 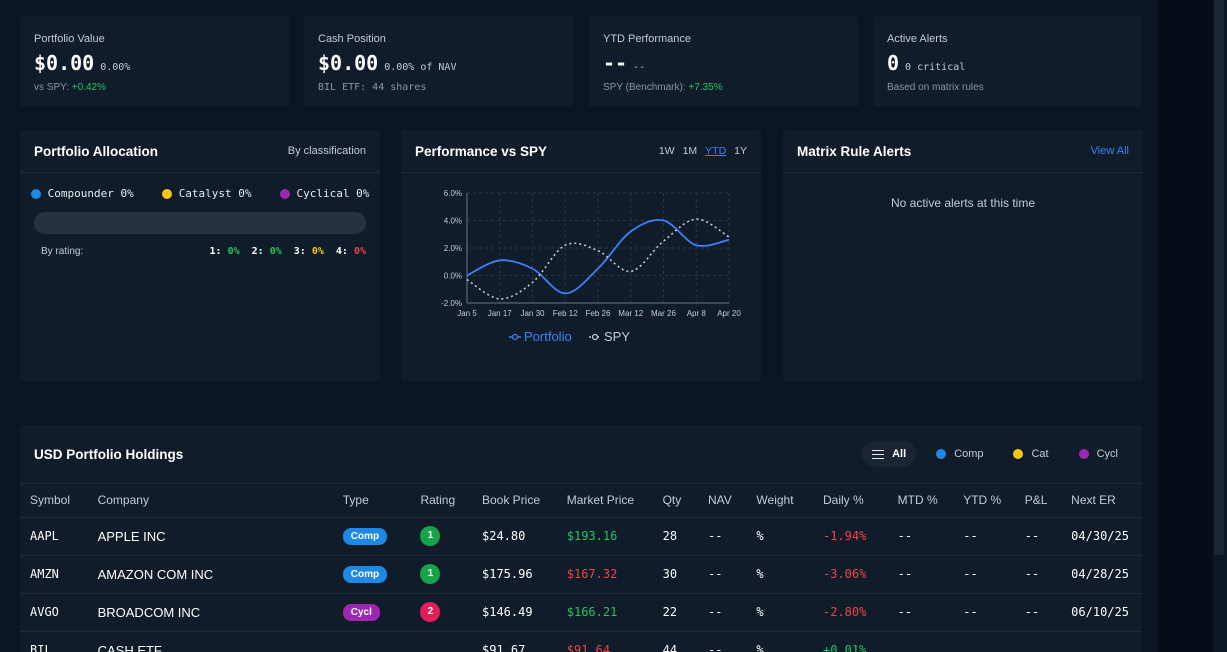 What do you see at coordinates (352, 39) in the screenshot?
I see `stat-label: Cash Position` at bounding box center [352, 39].